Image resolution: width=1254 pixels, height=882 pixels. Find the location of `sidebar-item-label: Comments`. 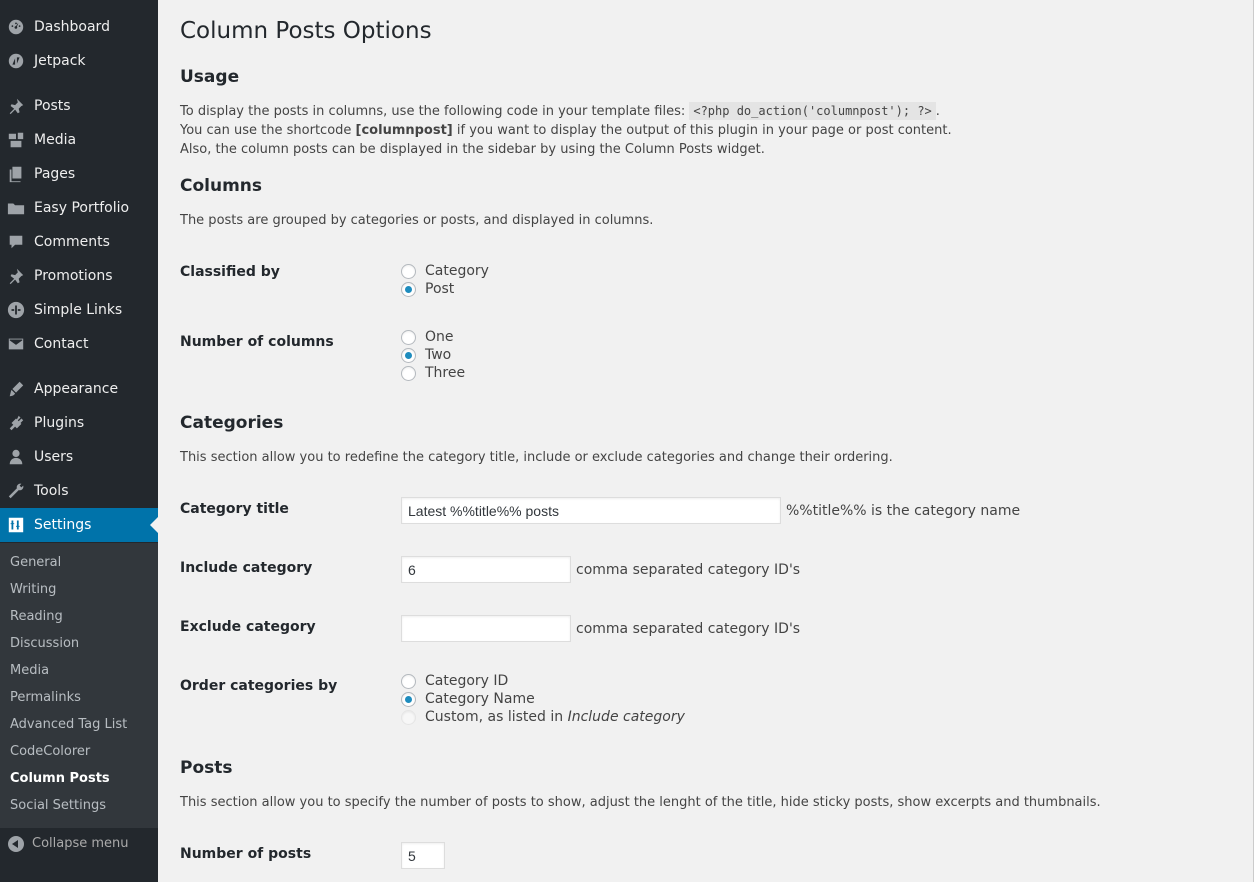

sidebar-item-label: Comments is located at coordinates (72, 242).